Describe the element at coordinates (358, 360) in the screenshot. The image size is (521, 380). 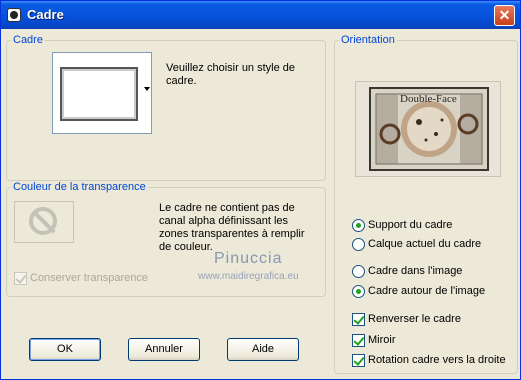
I see `rotation-droite-checkbox` at that location.